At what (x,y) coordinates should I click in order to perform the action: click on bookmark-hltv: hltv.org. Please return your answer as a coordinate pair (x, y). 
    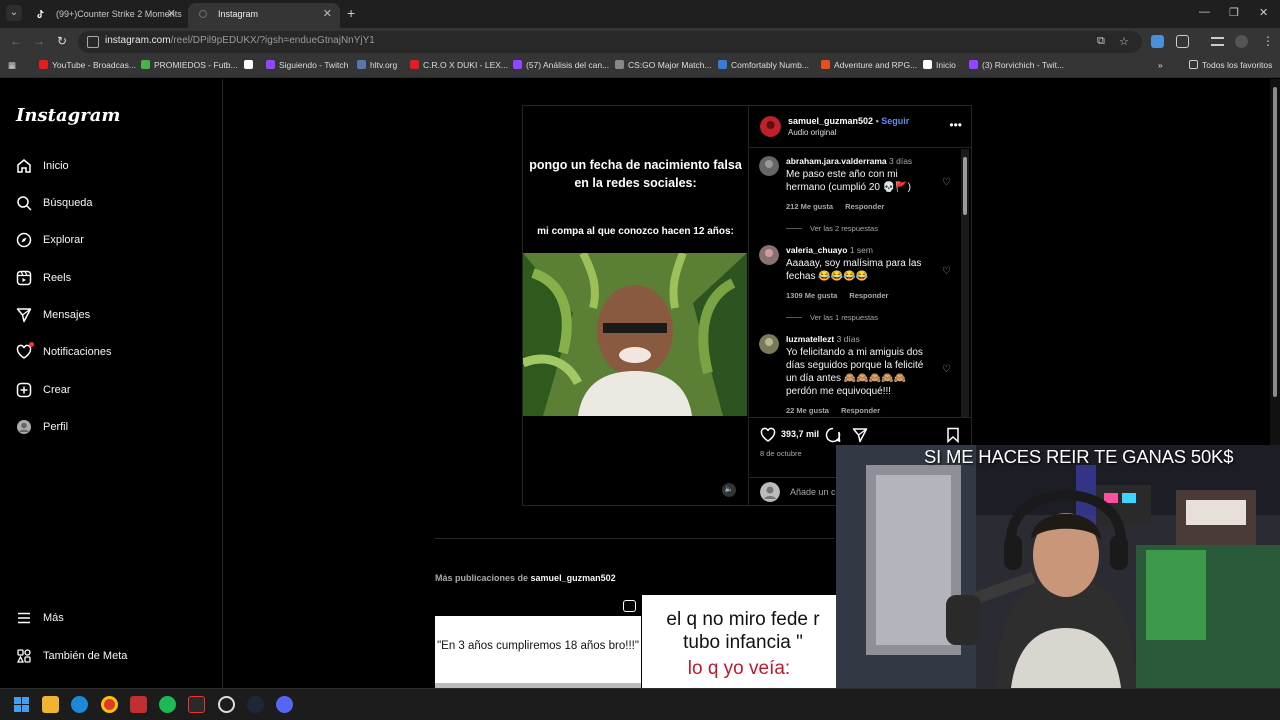
    Looking at the image, I should click on (377, 65).